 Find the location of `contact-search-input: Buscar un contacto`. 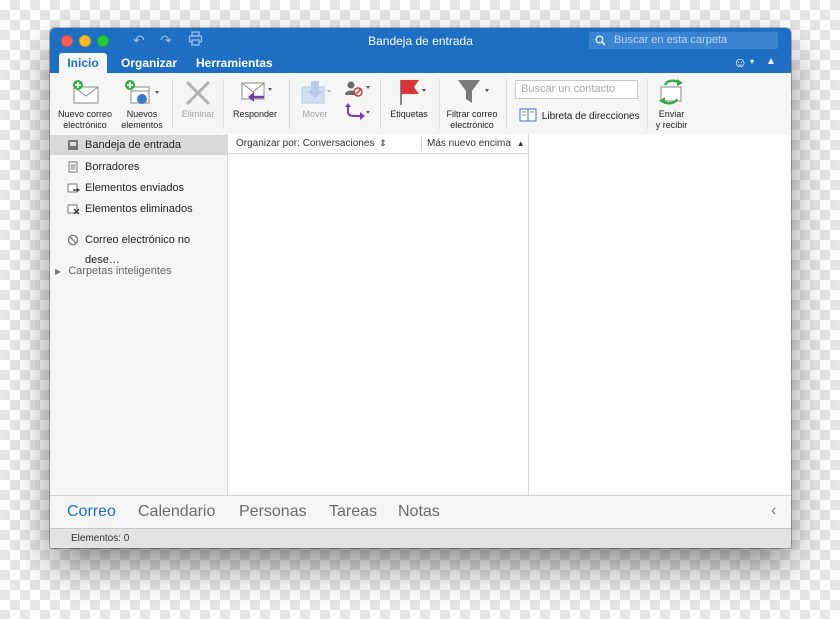

contact-search-input: Buscar un contacto is located at coordinates (576, 89).